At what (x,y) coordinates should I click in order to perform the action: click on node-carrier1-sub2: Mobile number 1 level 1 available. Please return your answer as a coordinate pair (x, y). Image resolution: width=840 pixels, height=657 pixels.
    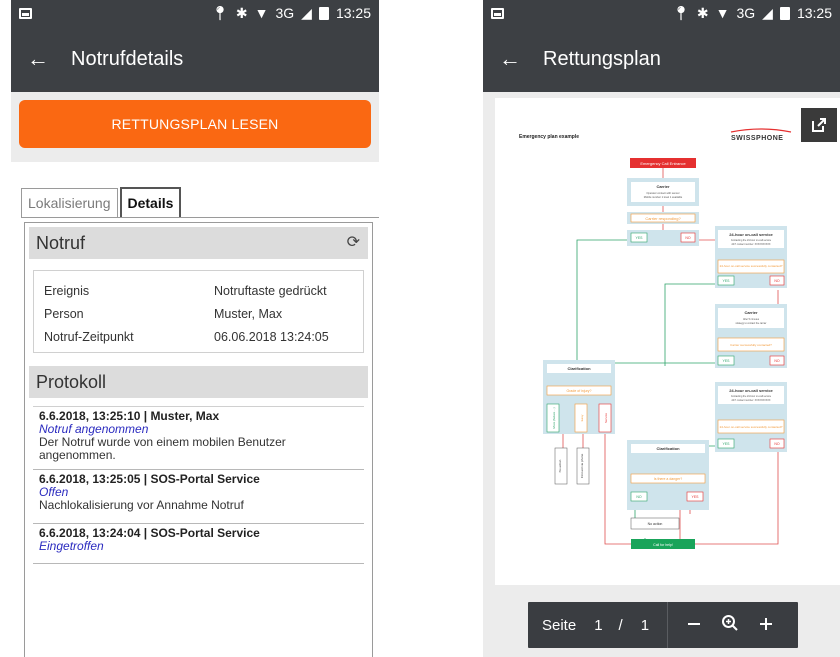
    Looking at the image, I should click on (663, 197).